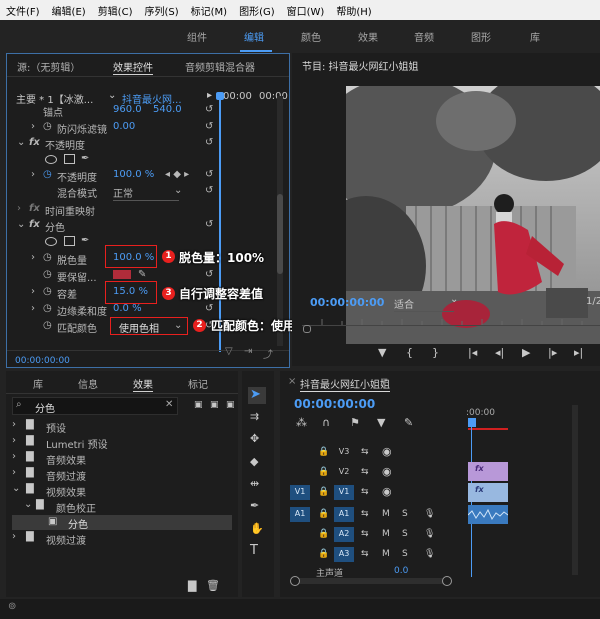 This screenshot has height=619, width=600. Describe the element at coordinates (353, 10) in the screenshot. I see `menu-help: 帮助(H)` at that location.